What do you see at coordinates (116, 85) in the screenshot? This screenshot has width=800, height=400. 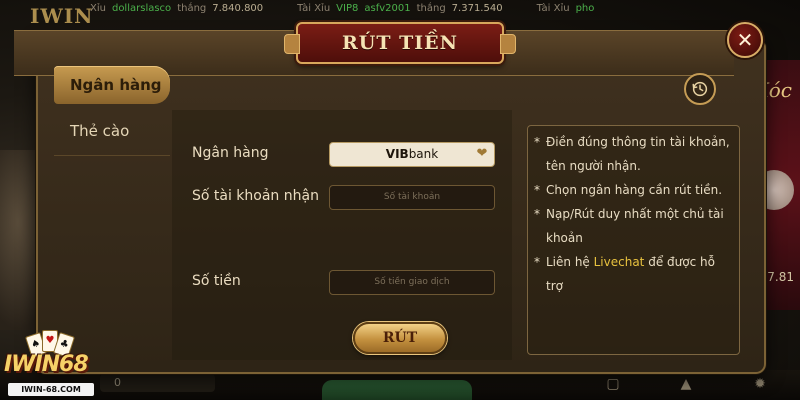 I see `tab-bank-label: Ngân hàng` at bounding box center [116, 85].